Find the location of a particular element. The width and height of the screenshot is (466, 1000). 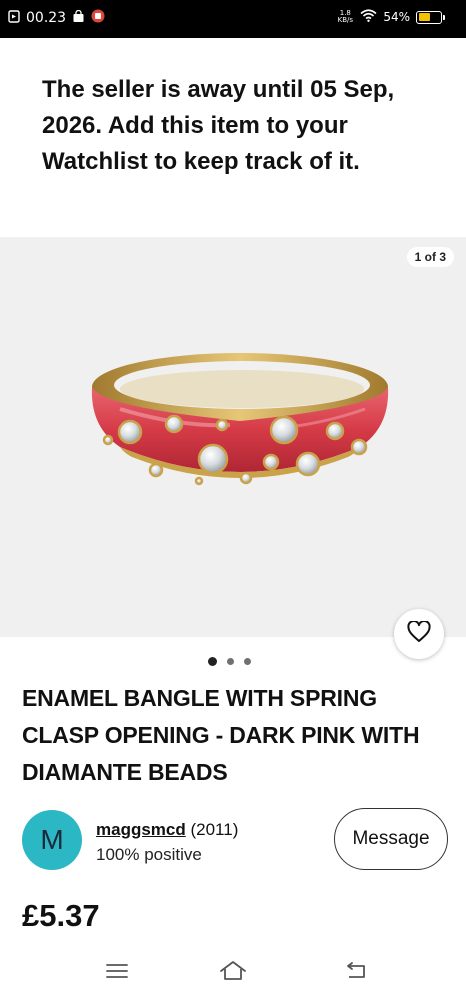

seller-name-link: maggsmcd is located at coordinates (141, 829).